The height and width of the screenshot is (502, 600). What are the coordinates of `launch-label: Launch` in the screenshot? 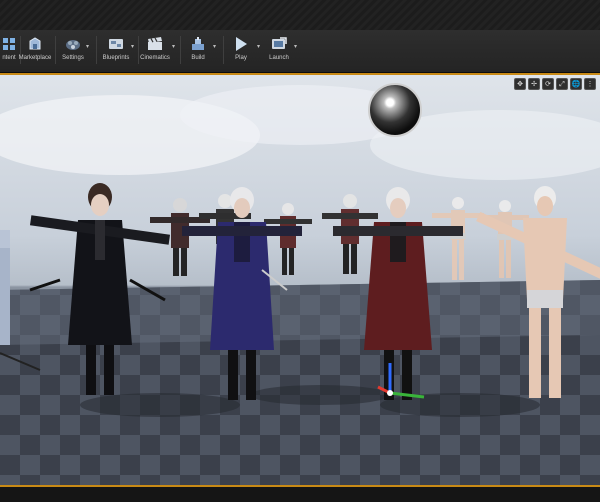 It's located at (279, 58).